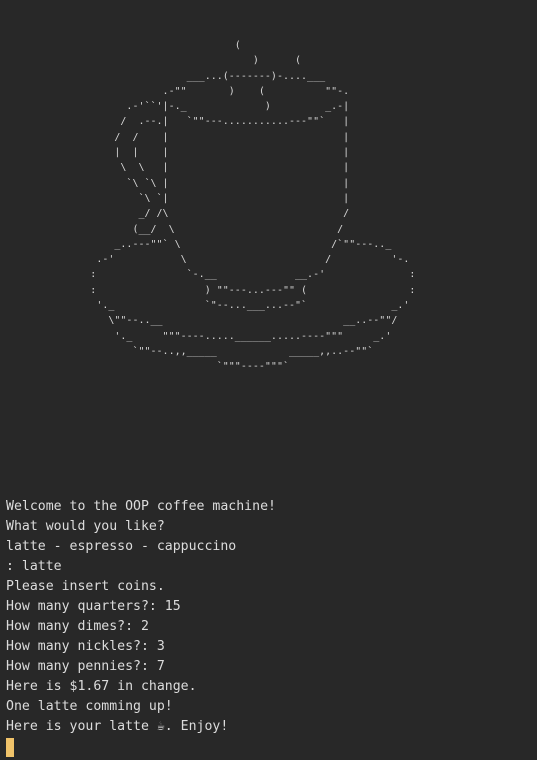 The image size is (537, 760). Describe the element at coordinates (77, 626) in the screenshot. I see `dimes-line: How many dimes?: 2` at that location.